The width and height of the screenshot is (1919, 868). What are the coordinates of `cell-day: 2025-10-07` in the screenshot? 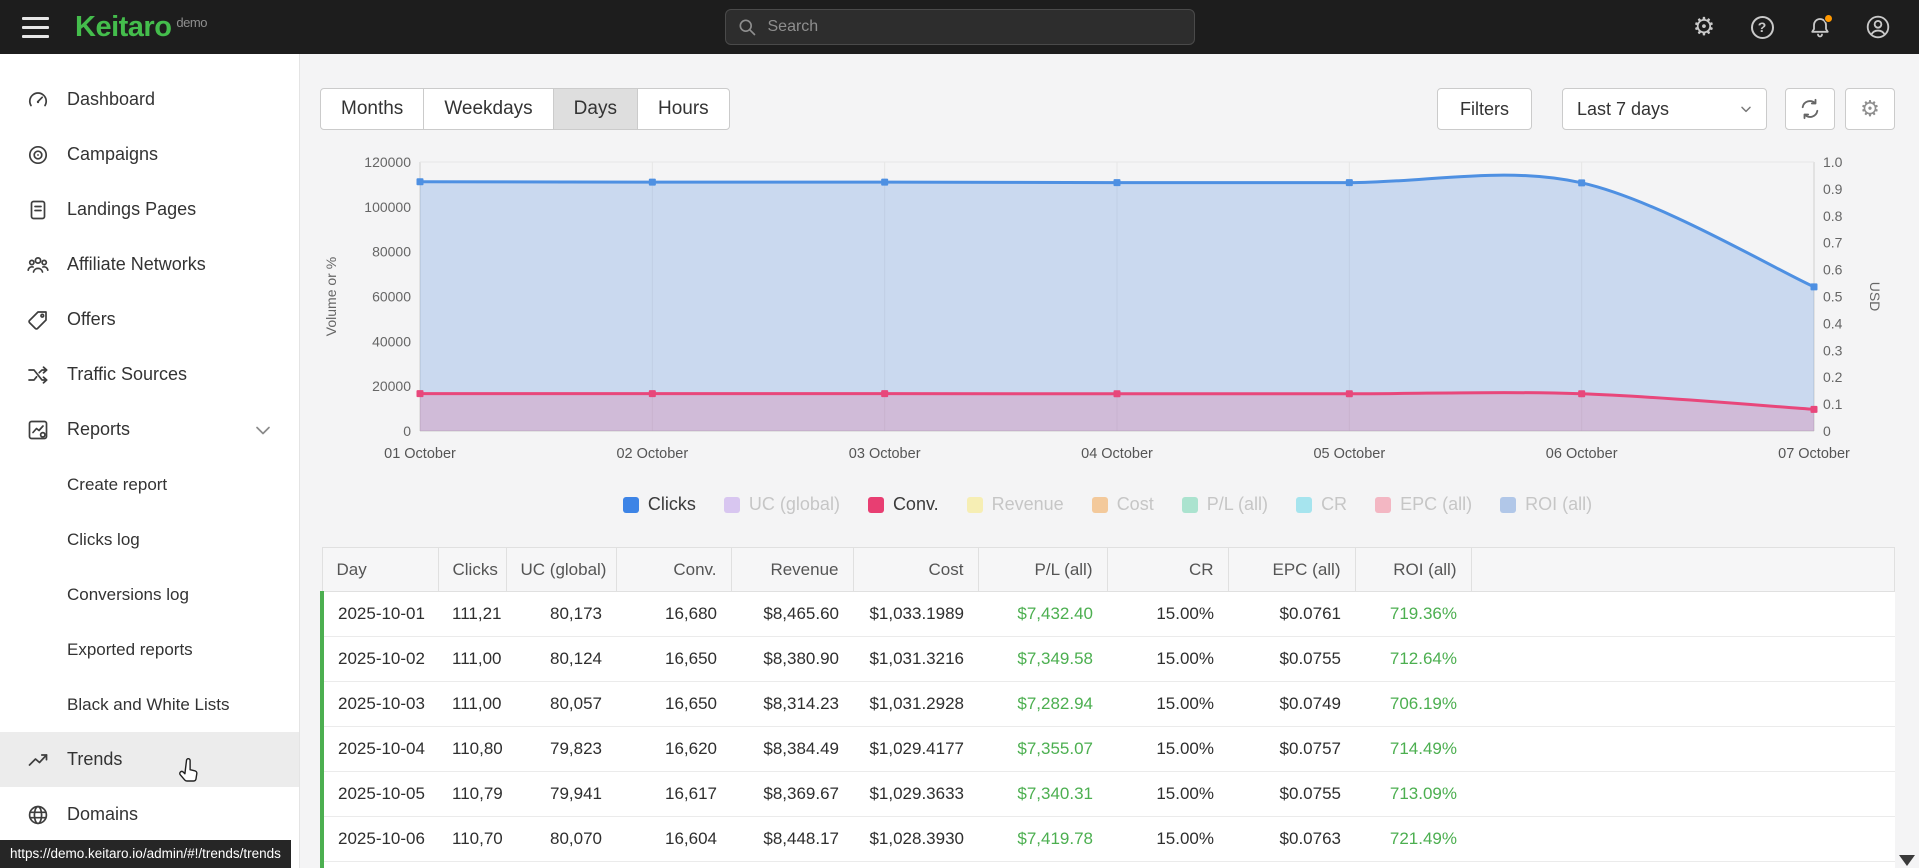 It's located at (379, 864).